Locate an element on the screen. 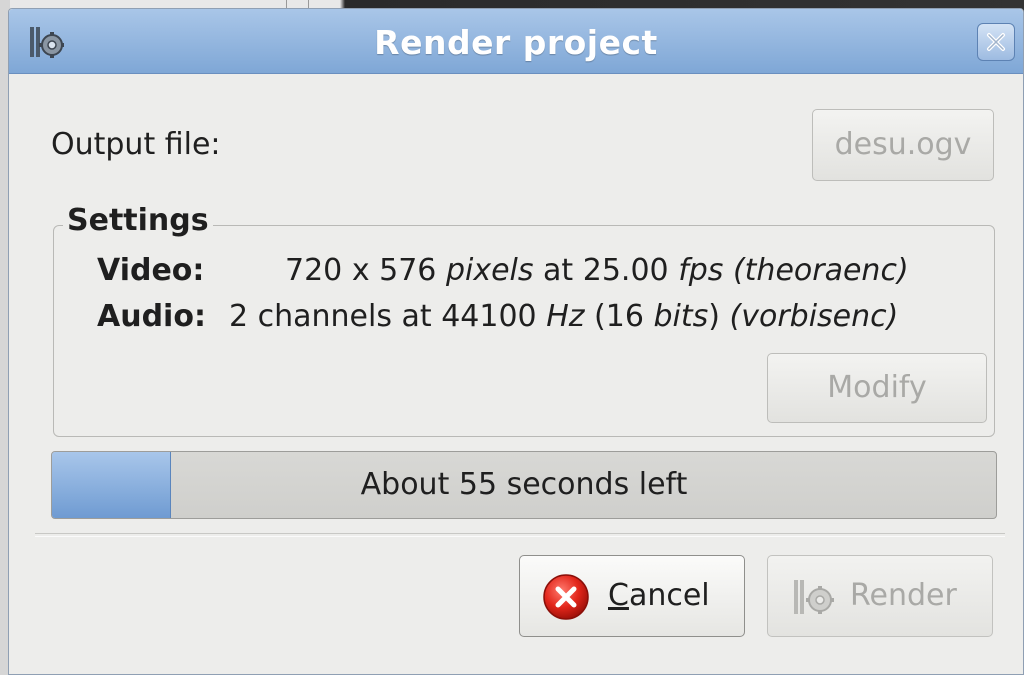  render-progress-bar: About 55 seconds left is located at coordinates (524, 485).